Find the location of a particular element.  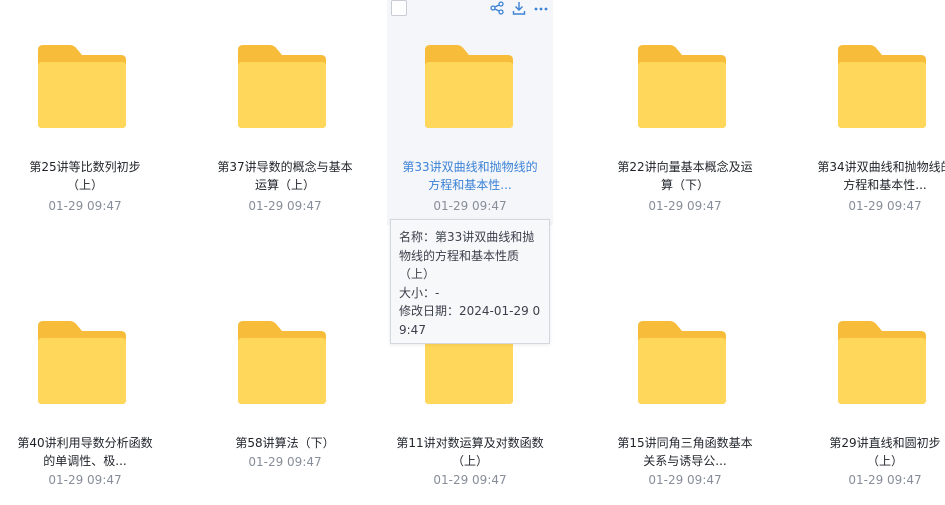

file-item: 第37讲导数的概念与基本 运算（上） 01-29 09:47 is located at coordinates (285, 115).